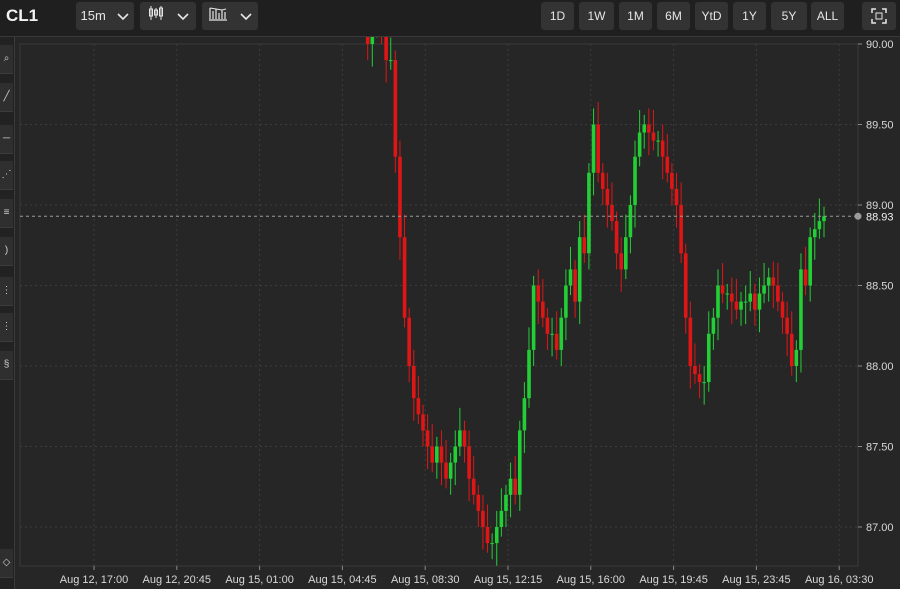  I want to click on range-1w-button: 1W, so click(596, 16).